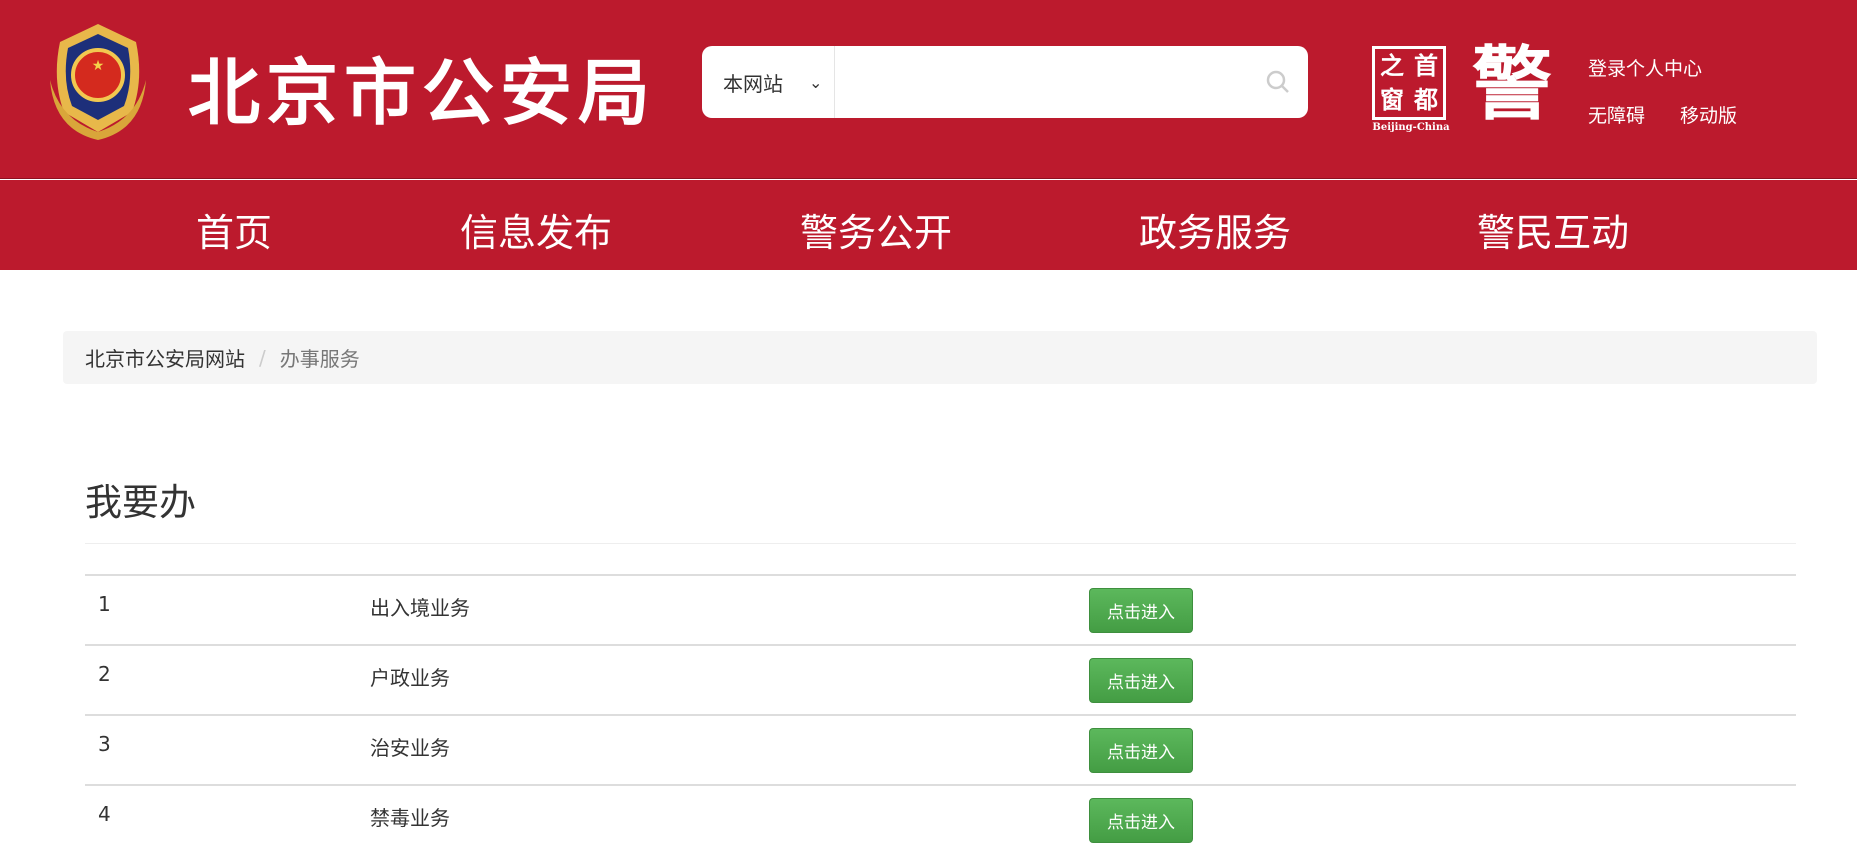  Describe the element at coordinates (816, 82) in the screenshot. I see `chevron-down-icon: ⌄` at that location.